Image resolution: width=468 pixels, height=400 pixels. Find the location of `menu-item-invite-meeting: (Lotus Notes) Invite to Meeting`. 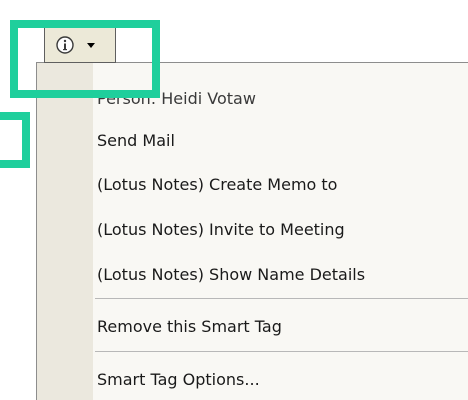

menu-item-invite-meeting: (Lotus Notes) Invite to Meeting is located at coordinates (221, 229).